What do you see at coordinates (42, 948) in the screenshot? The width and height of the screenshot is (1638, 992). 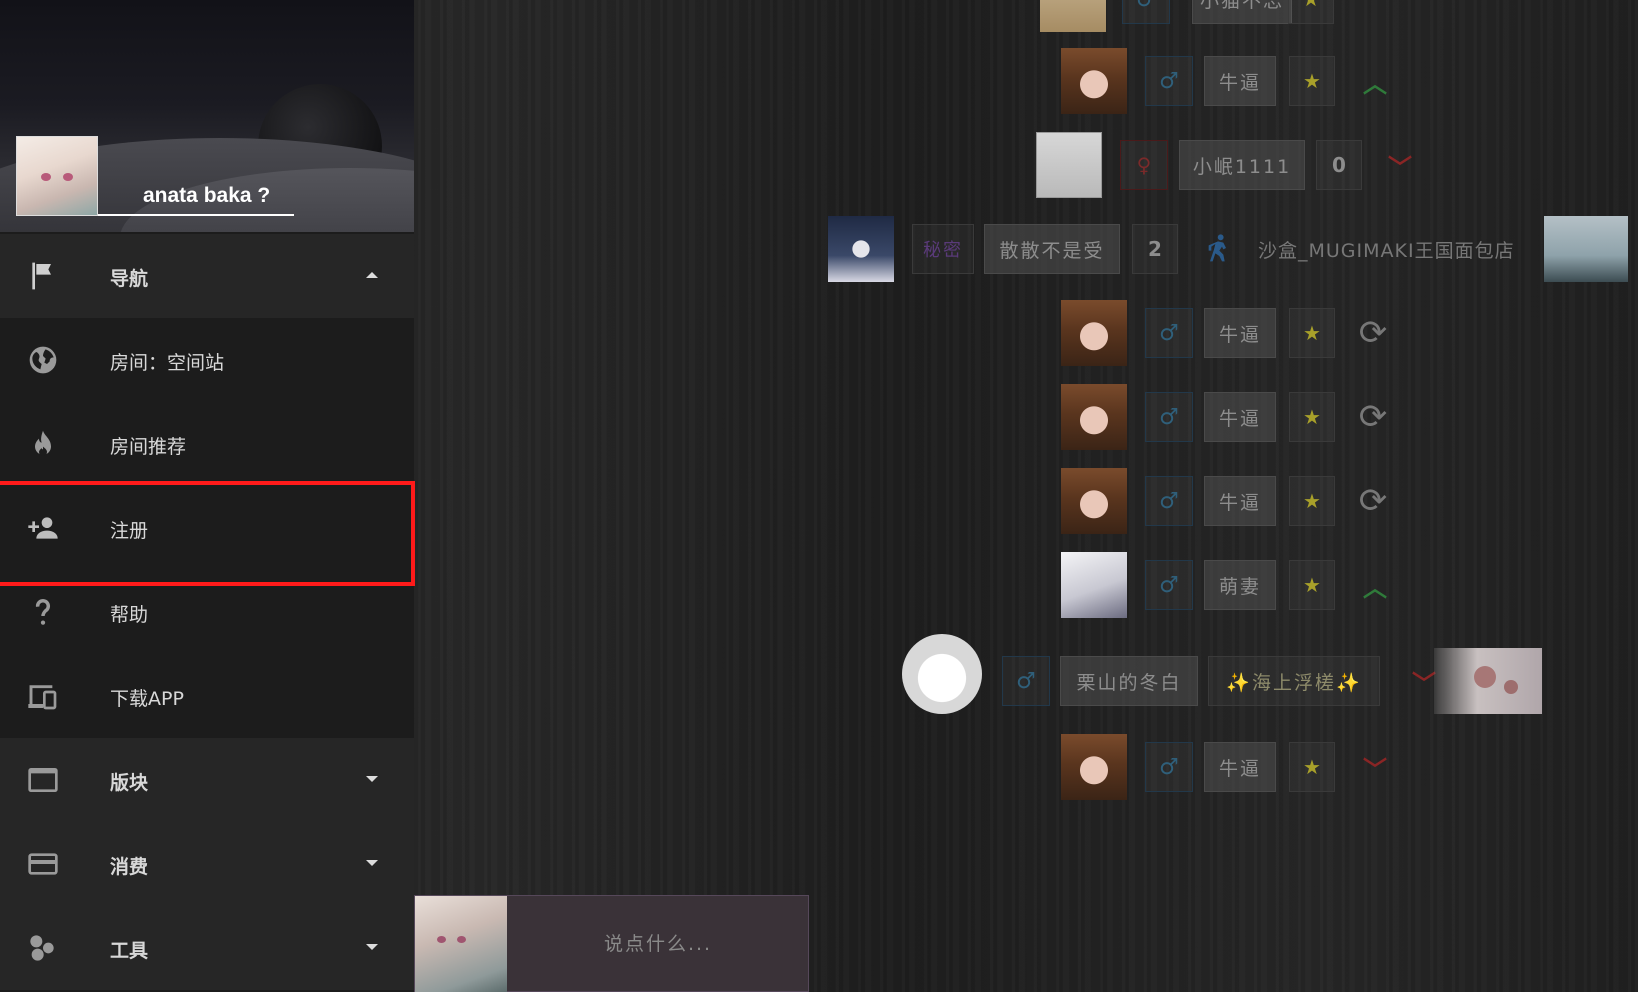 I see `bubbles-icon` at bounding box center [42, 948].